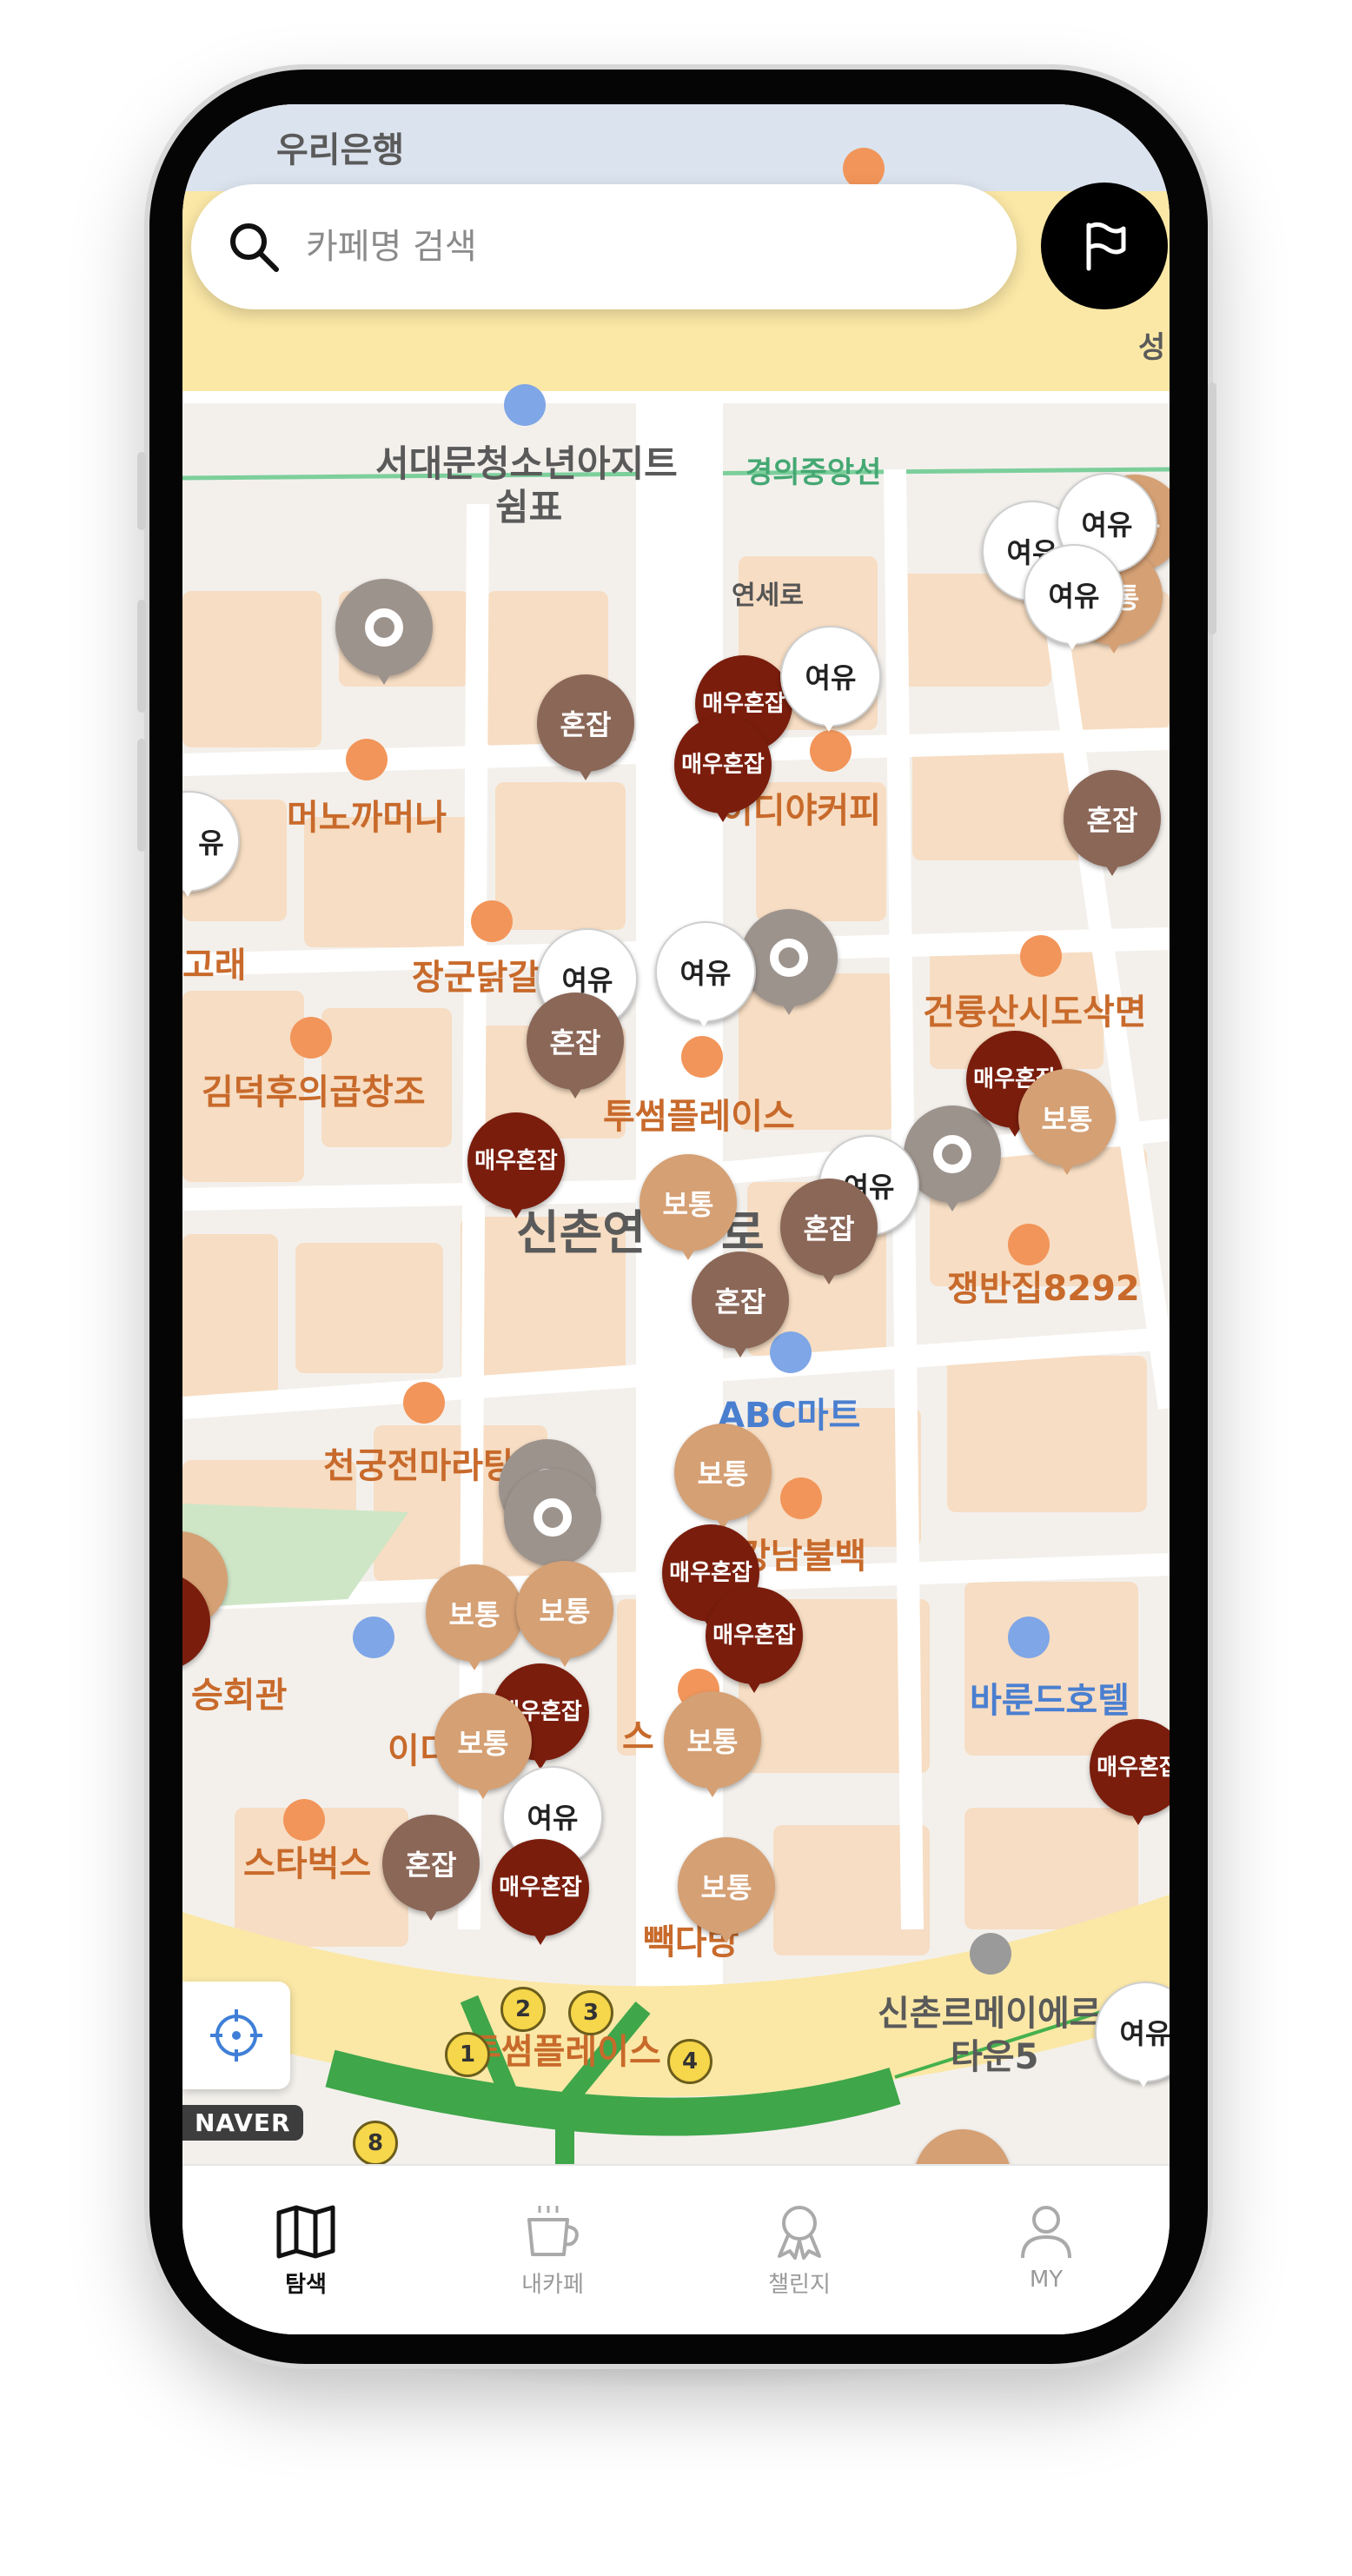 The height and width of the screenshot is (2576, 1352). I want to click on tab-label: MY, so click(1046, 2280).